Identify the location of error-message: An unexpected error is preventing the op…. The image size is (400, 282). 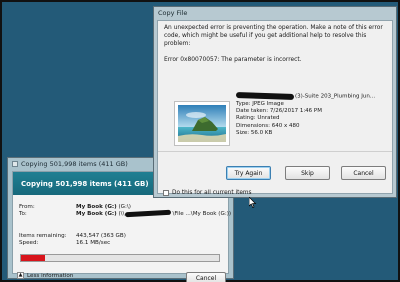
(273, 36).